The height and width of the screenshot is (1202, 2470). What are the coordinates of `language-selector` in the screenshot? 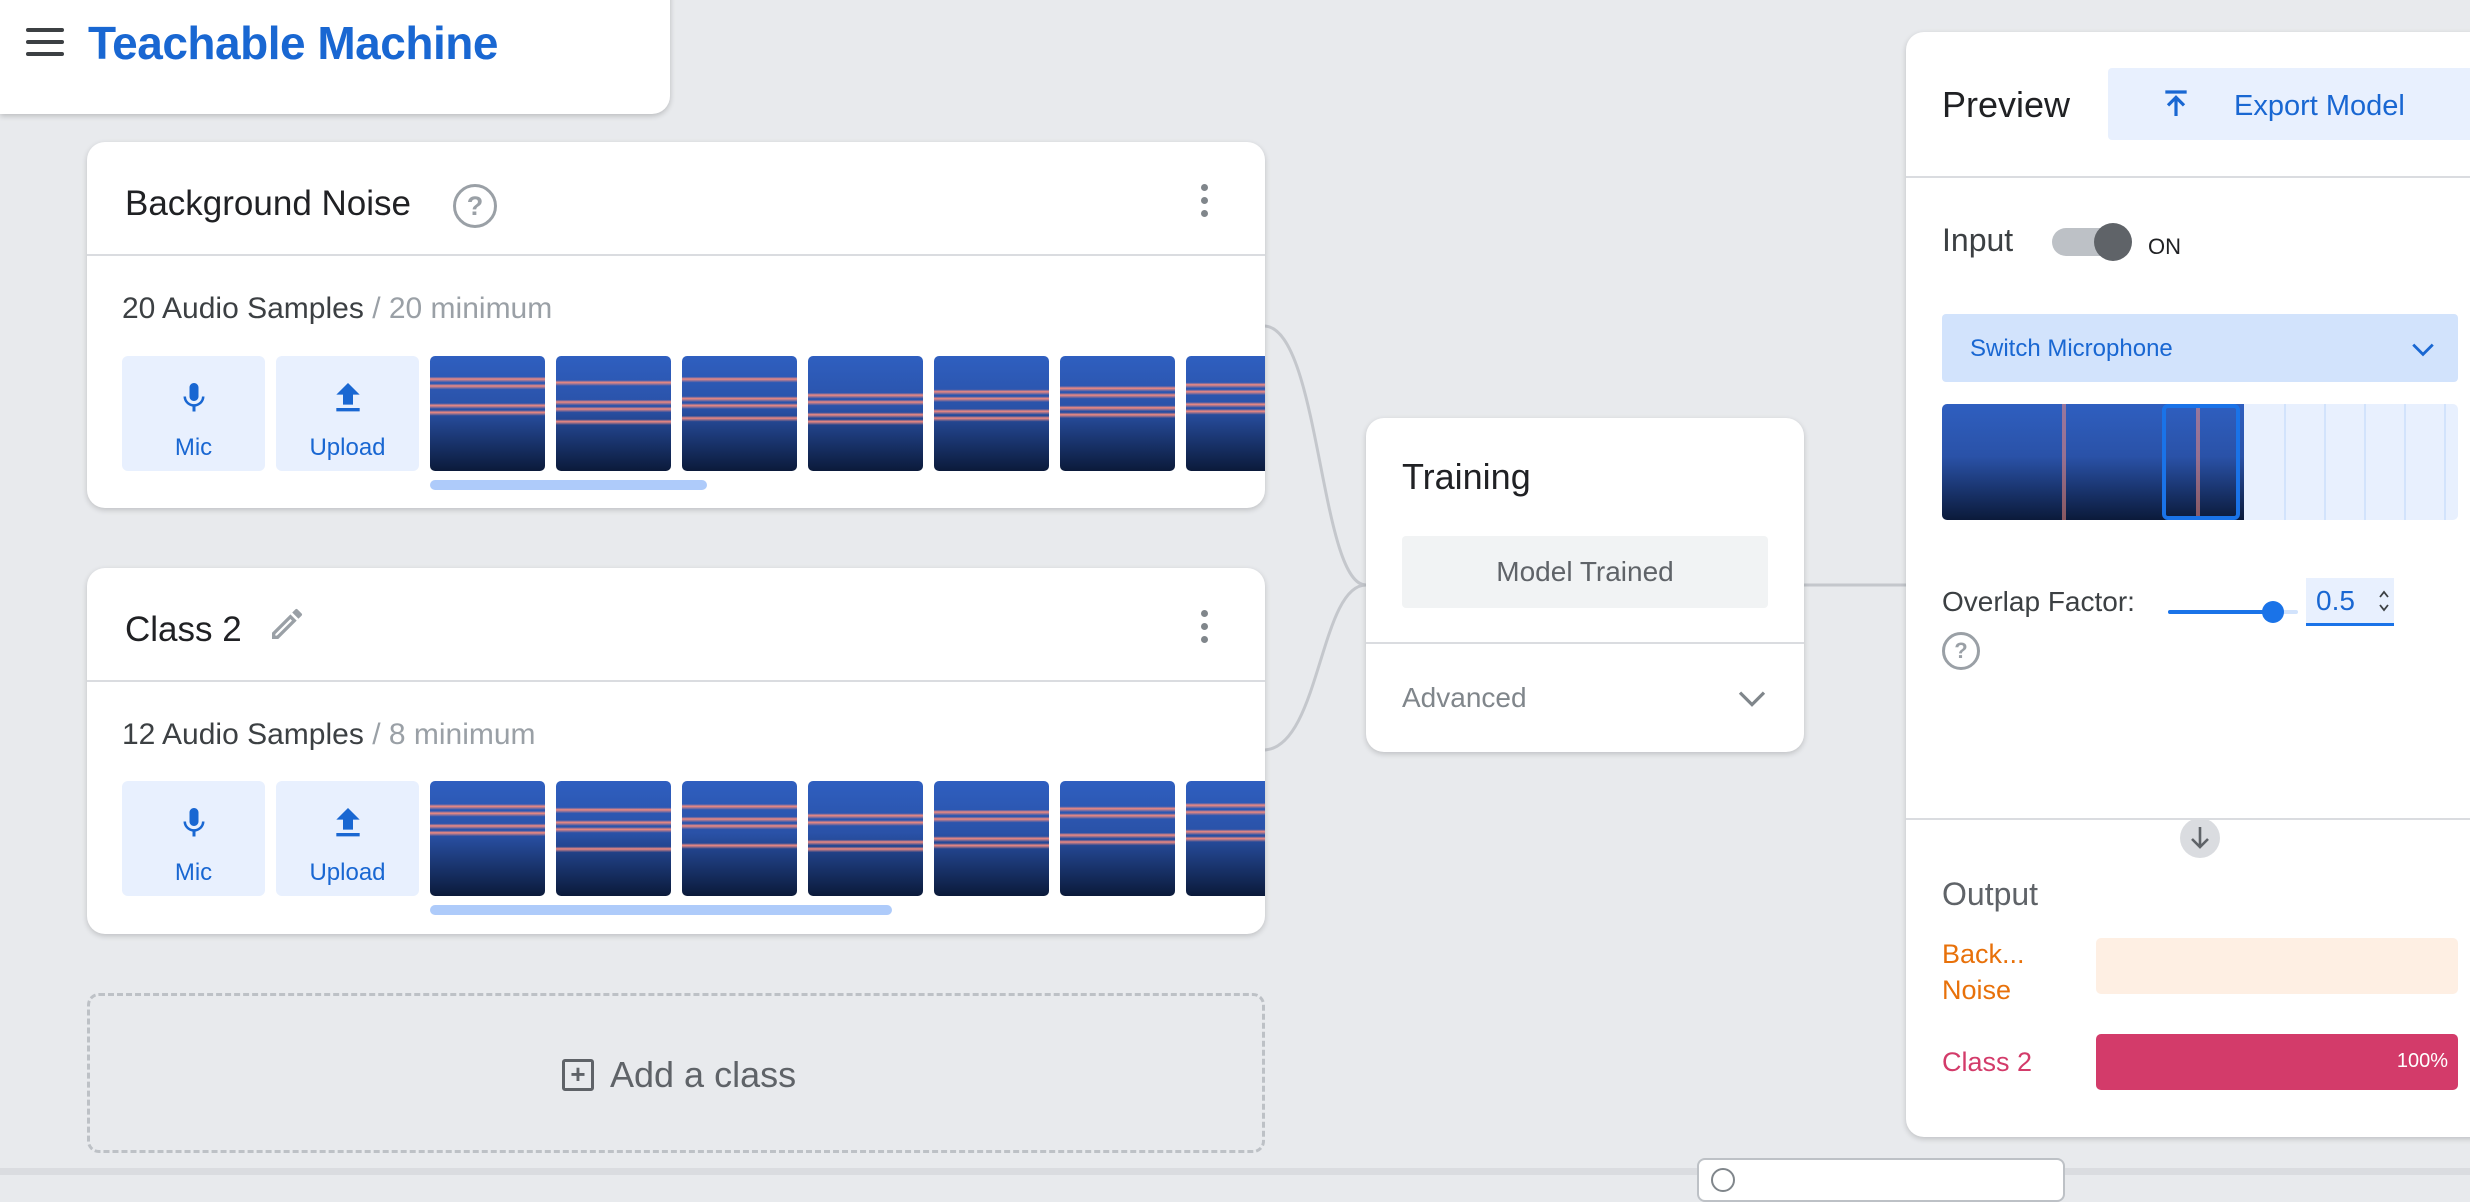 It's located at (1881, 1180).